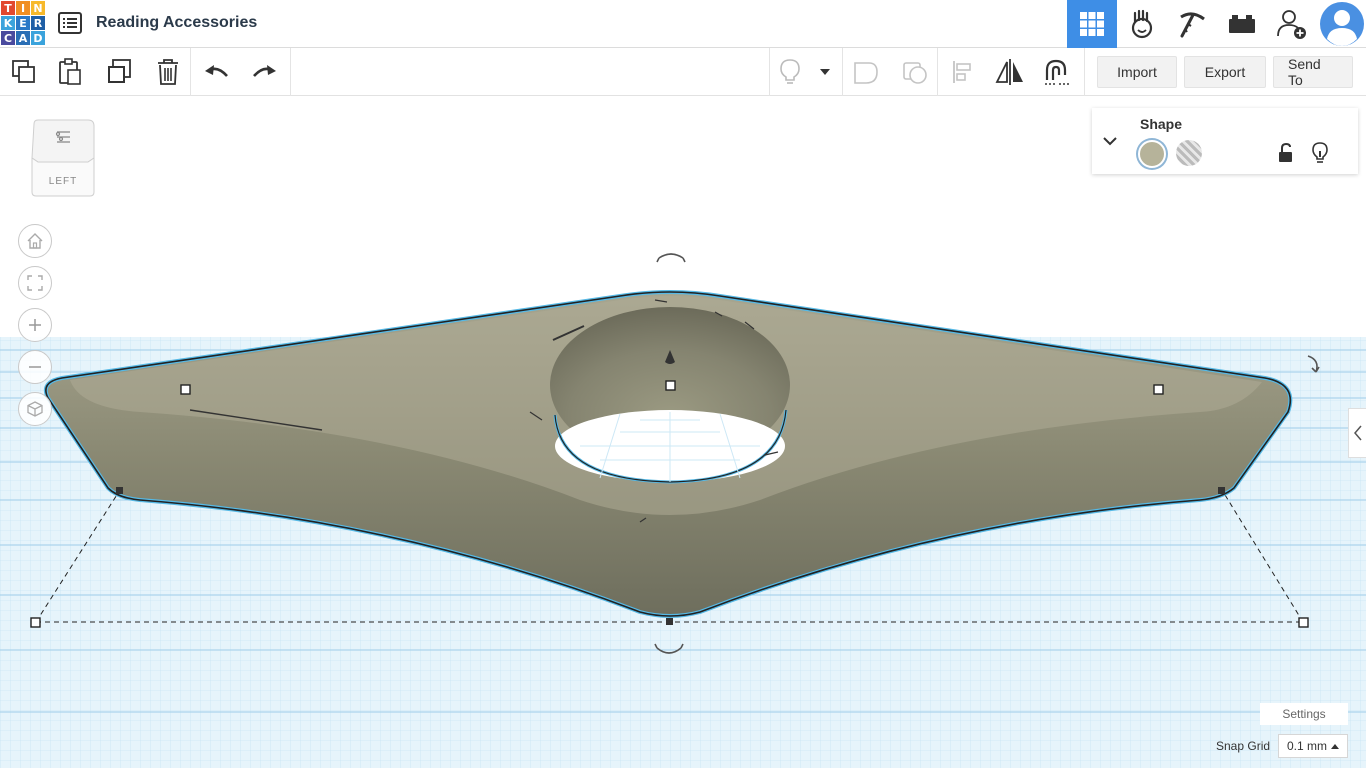 The height and width of the screenshot is (768, 1366). What do you see at coordinates (38, 23) in the screenshot?
I see `logo-letter: R` at bounding box center [38, 23].